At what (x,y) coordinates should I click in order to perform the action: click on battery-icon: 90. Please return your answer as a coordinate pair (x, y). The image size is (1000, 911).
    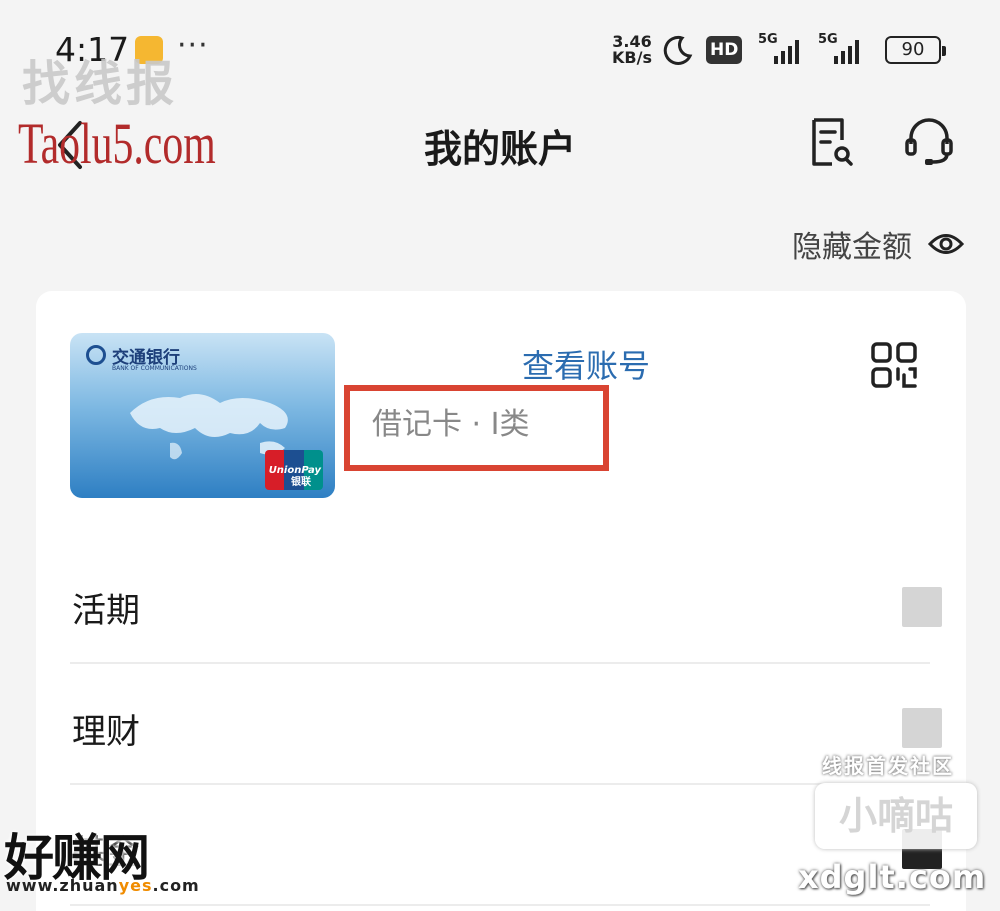
    Looking at the image, I should click on (915, 50).